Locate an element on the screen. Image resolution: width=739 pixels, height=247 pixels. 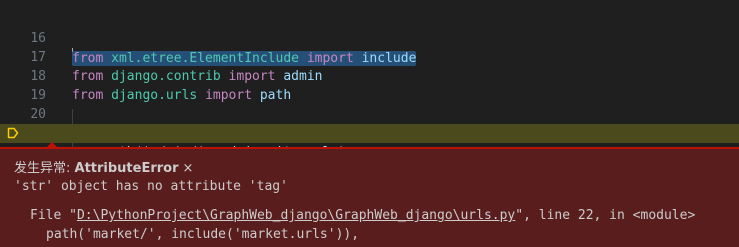
exception-type: AttributeError is located at coordinates (126, 168).